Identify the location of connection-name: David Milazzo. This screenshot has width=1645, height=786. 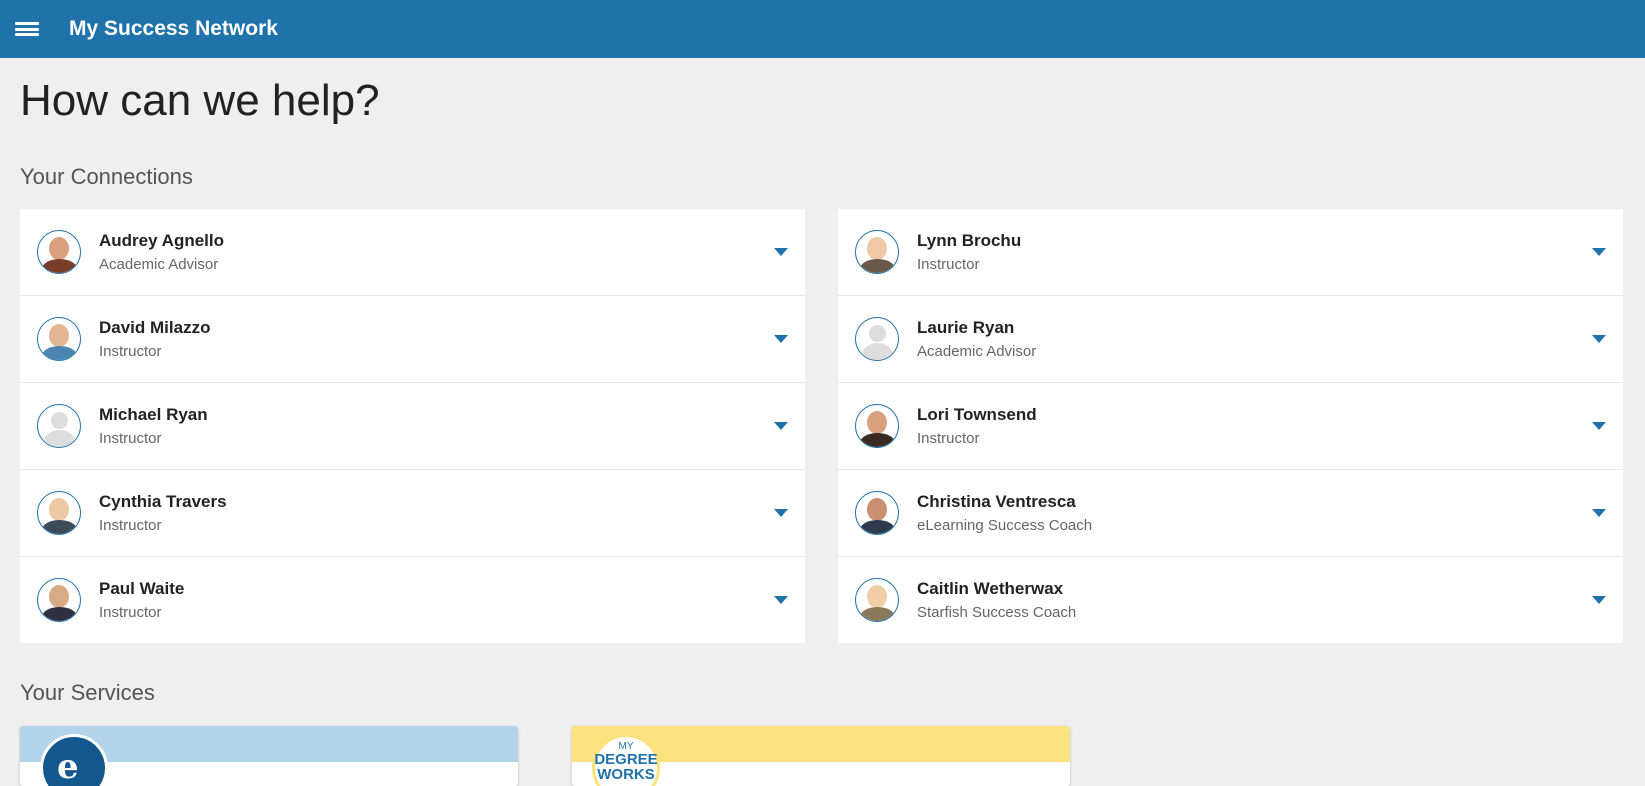
(155, 327).